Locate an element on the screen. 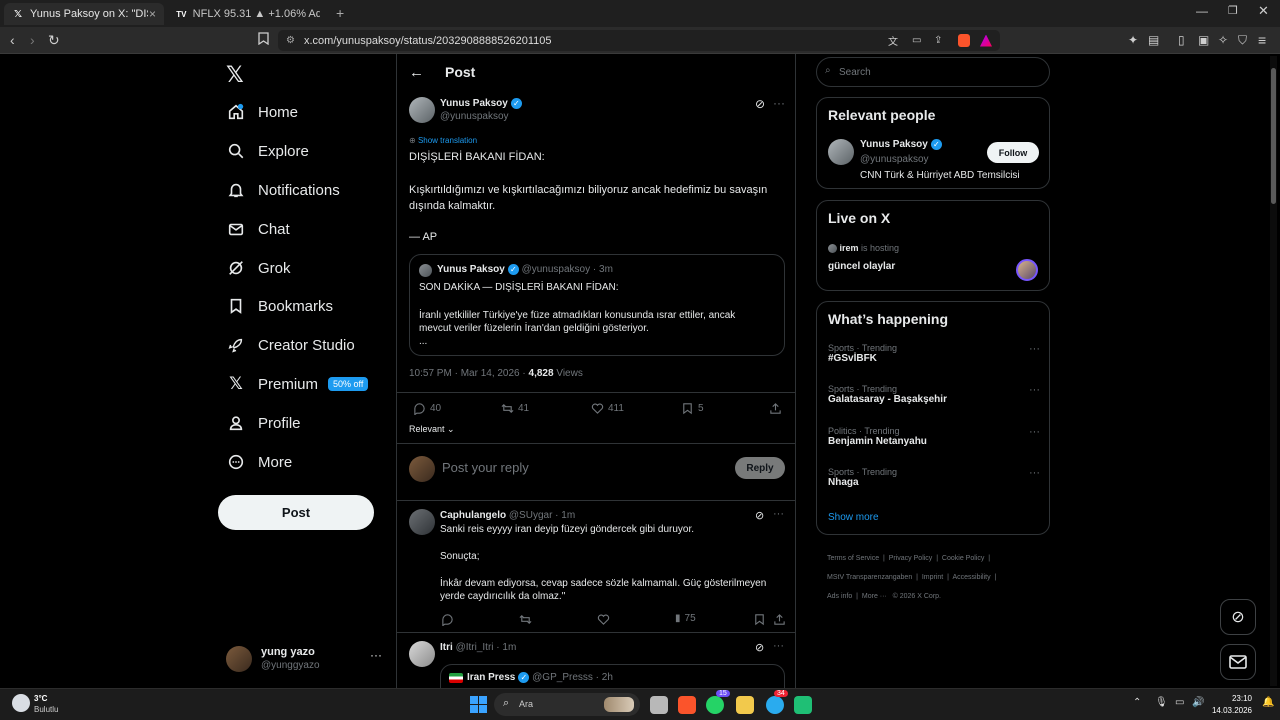 This screenshot has height=720, width=1280. reply-handle: @SUygar · 1m is located at coordinates (542, 515).